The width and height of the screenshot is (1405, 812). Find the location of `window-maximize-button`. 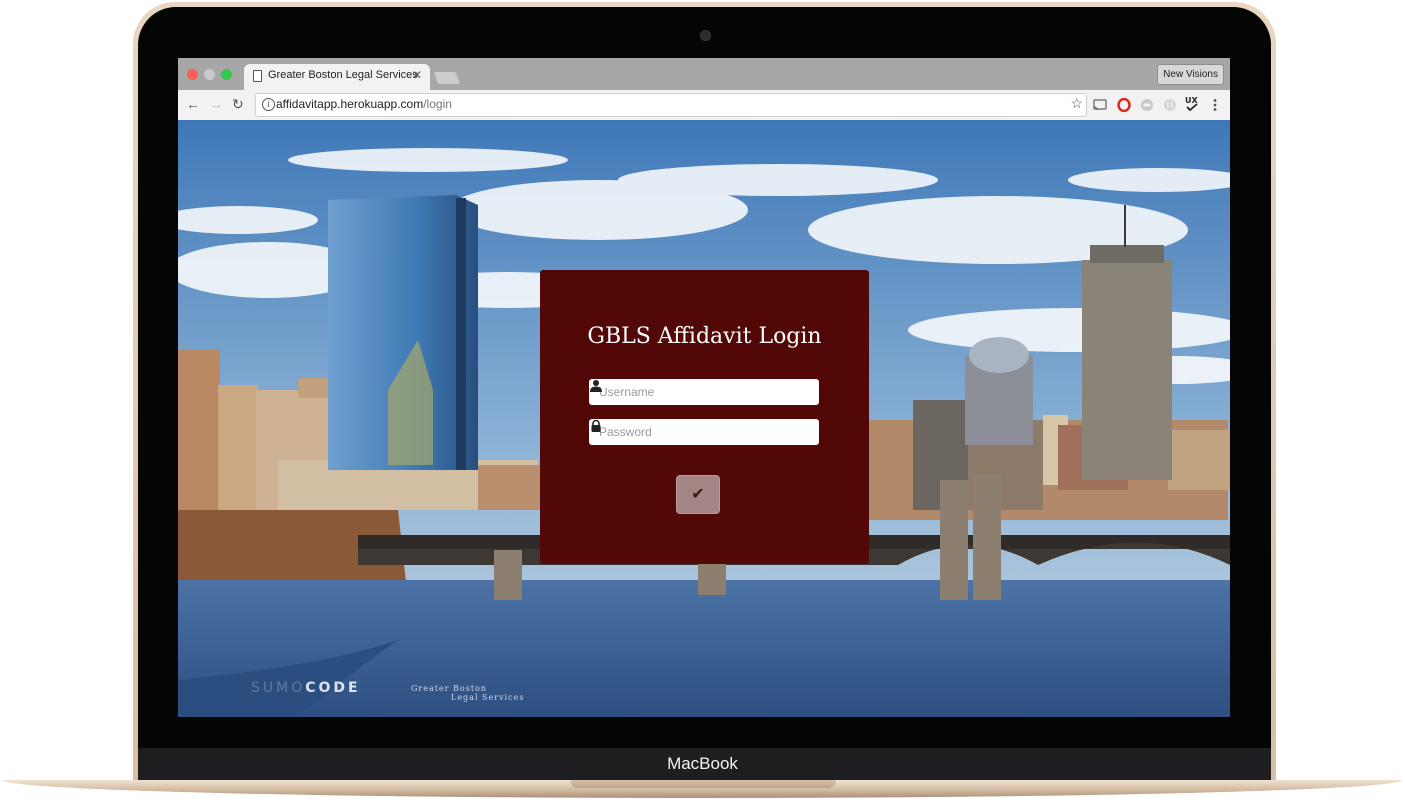

window-maximize-button is located at coordinates (226, 74).